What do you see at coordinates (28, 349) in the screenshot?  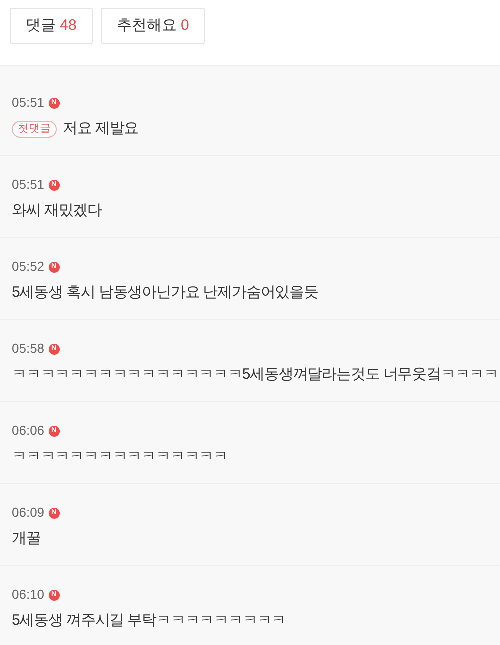 I see `comment-time: 05:58` at bounding box center [28, 349].